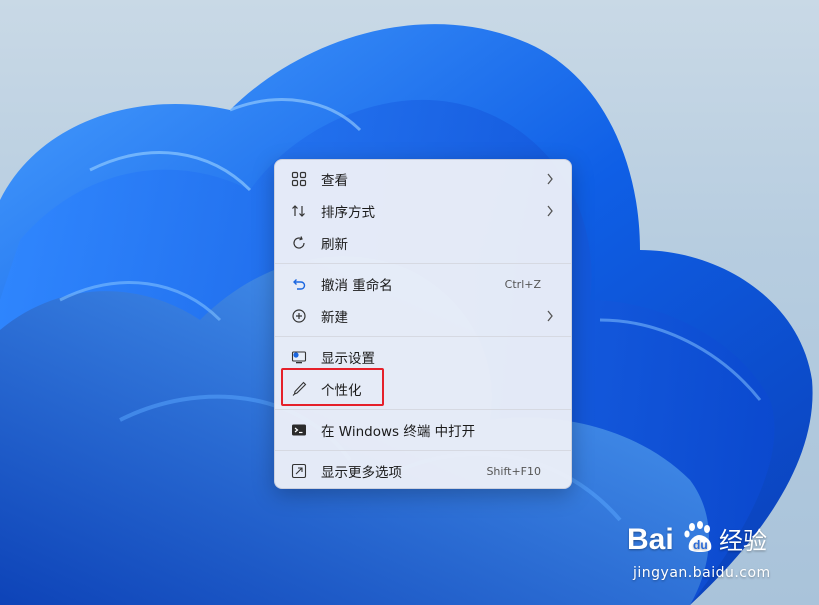  Describe the element at coordinates (423, 243) in the screenshot. I see `menu-item-refresh: 刷新` at that location.